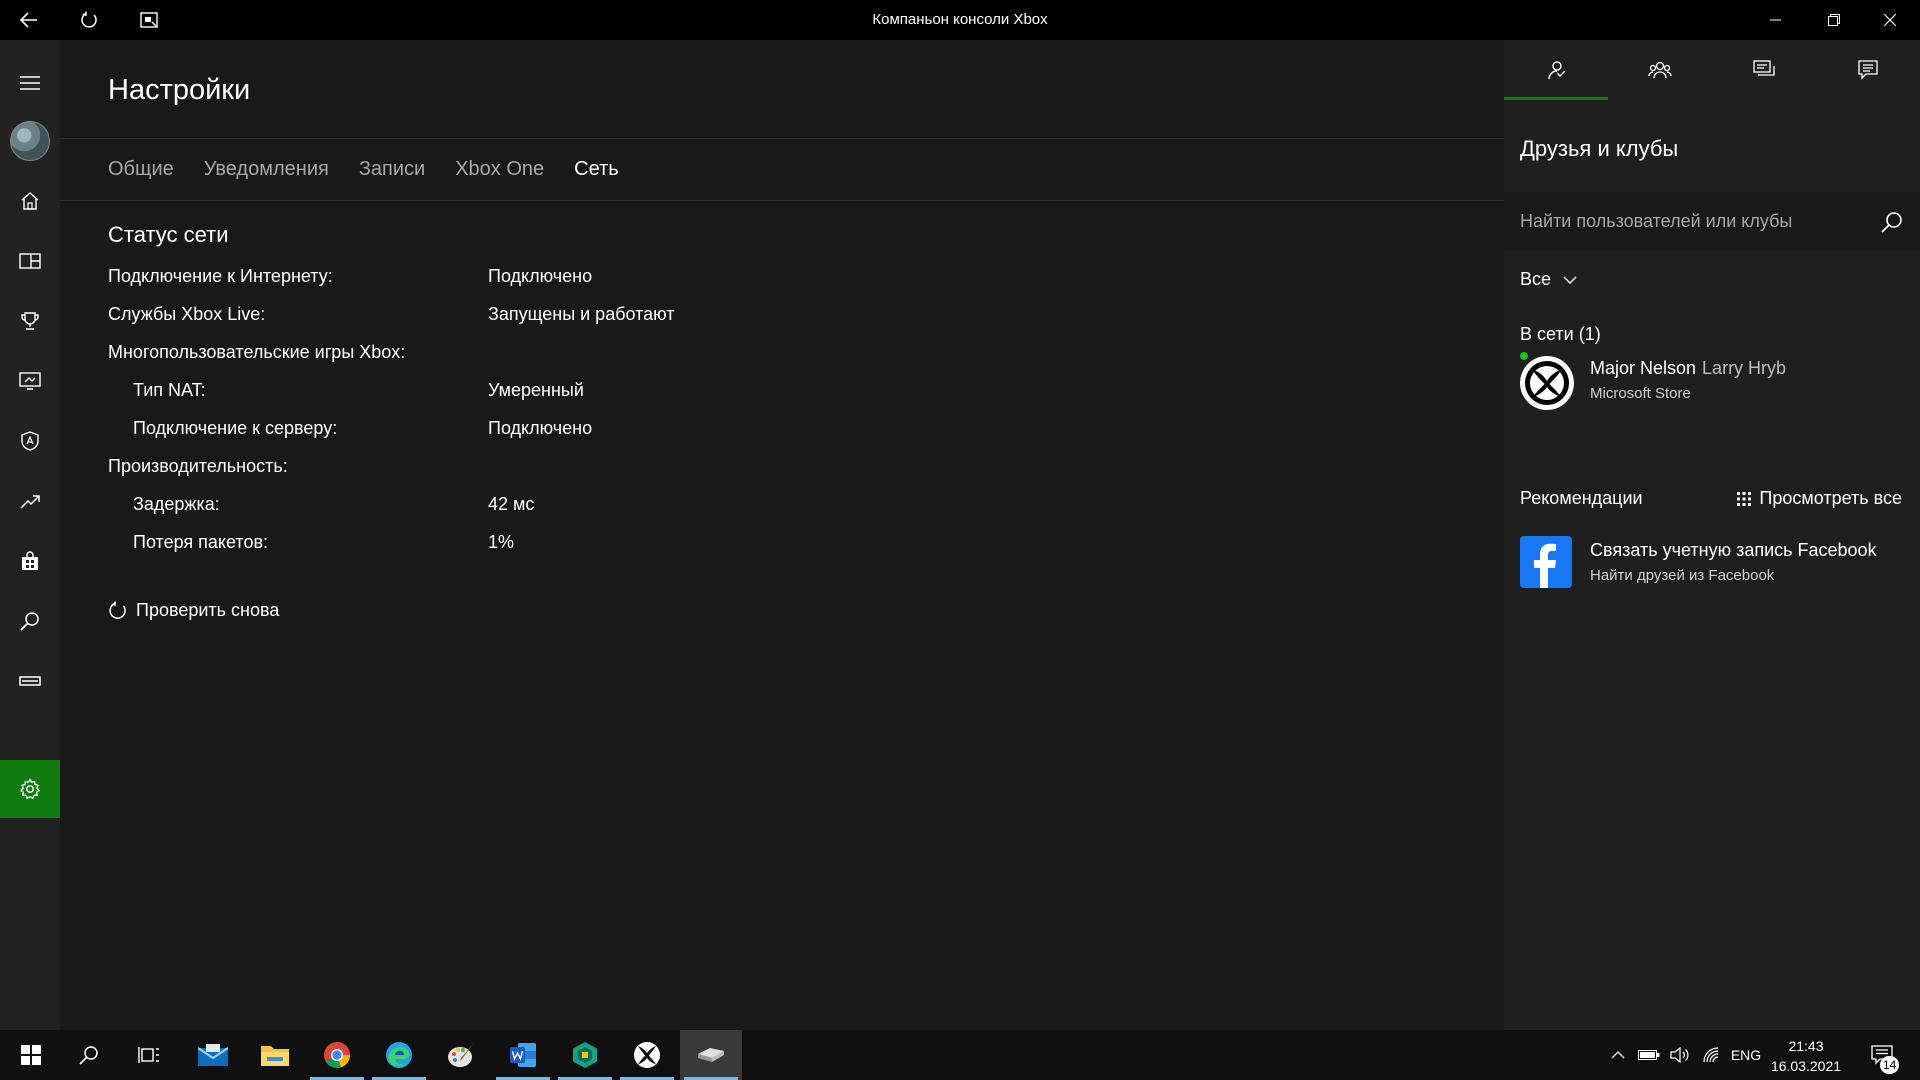 This screenshot has width=1920, height=1080. I want to click on friends-icon, so click(1557, 70).